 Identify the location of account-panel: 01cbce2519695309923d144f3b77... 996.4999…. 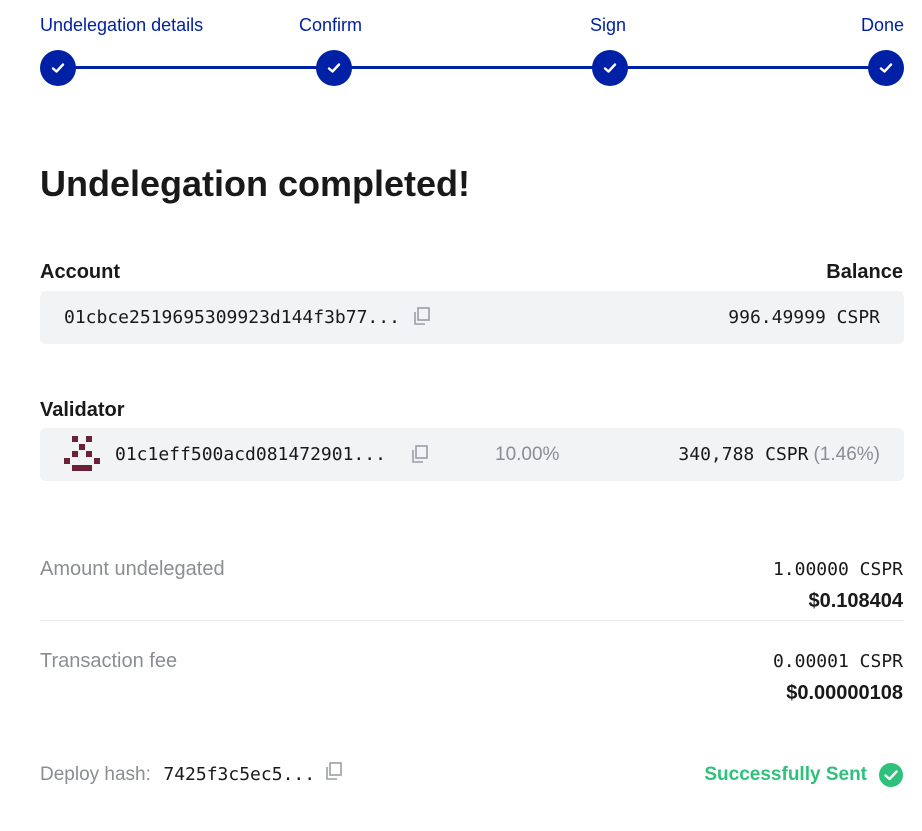
(472, 317).